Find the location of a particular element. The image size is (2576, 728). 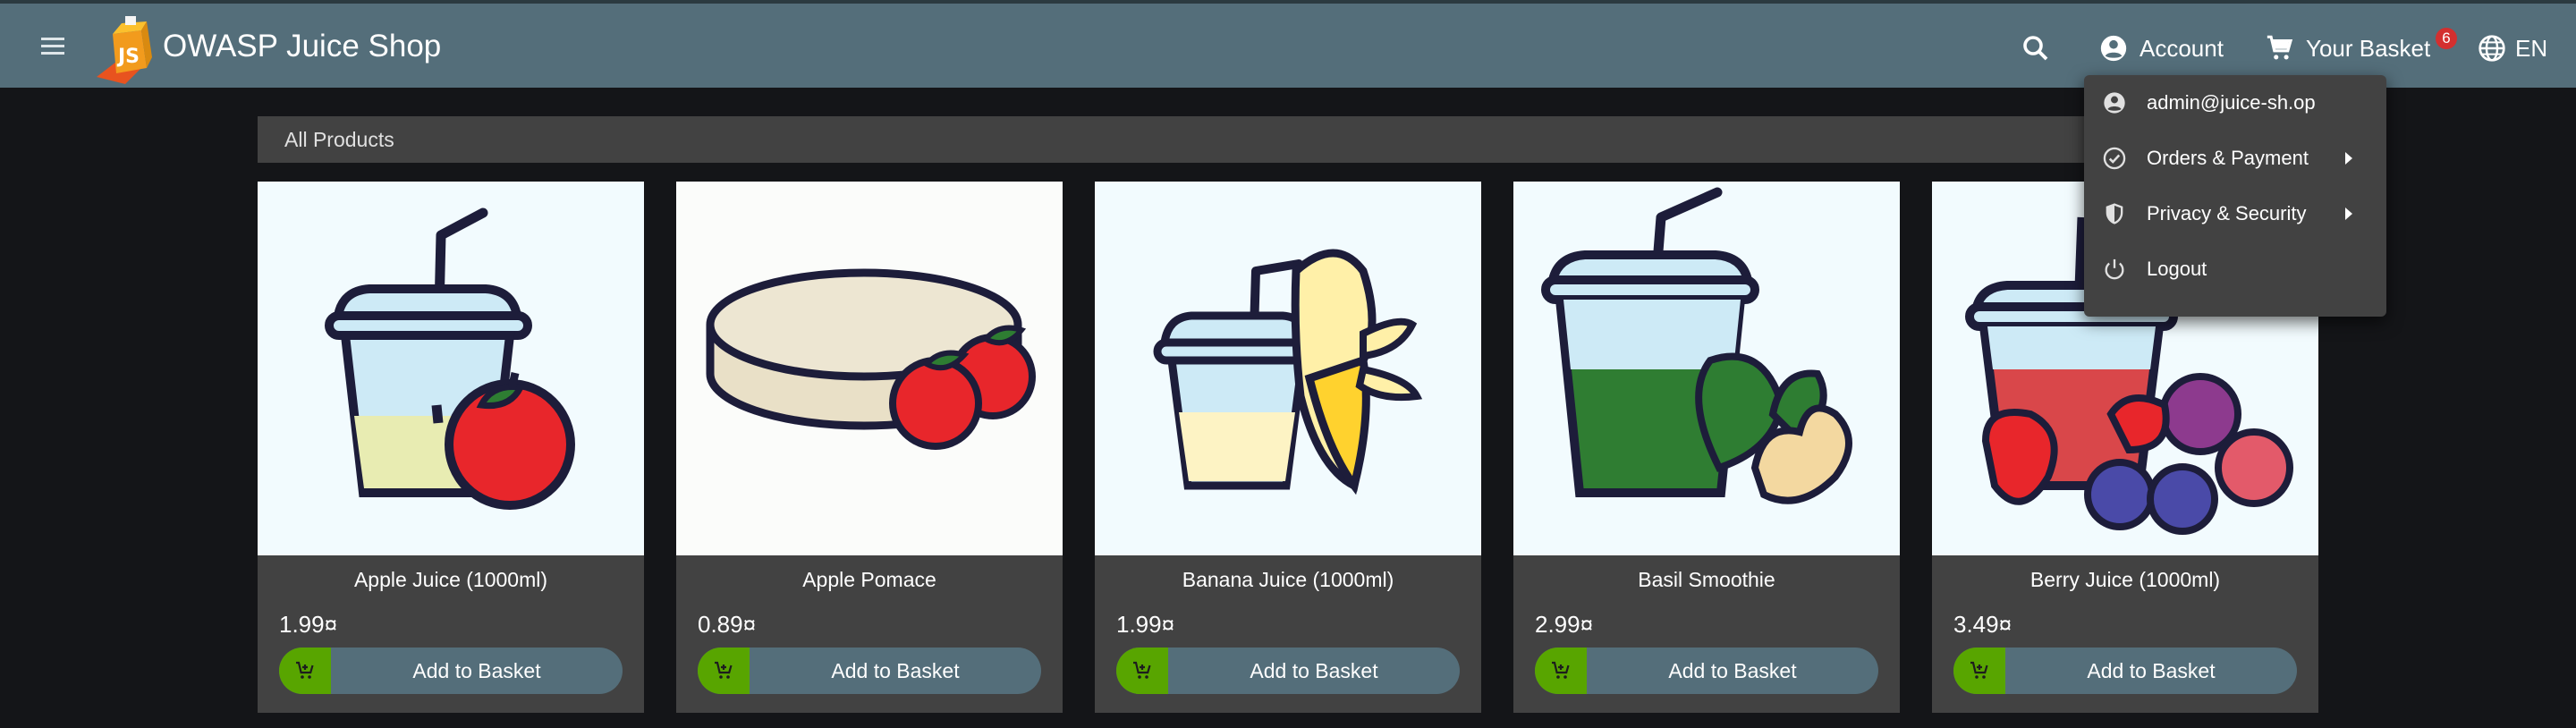

product-card: Apple Pomace 0.89¤ Add to Basket is located at coordinates (869, 447).